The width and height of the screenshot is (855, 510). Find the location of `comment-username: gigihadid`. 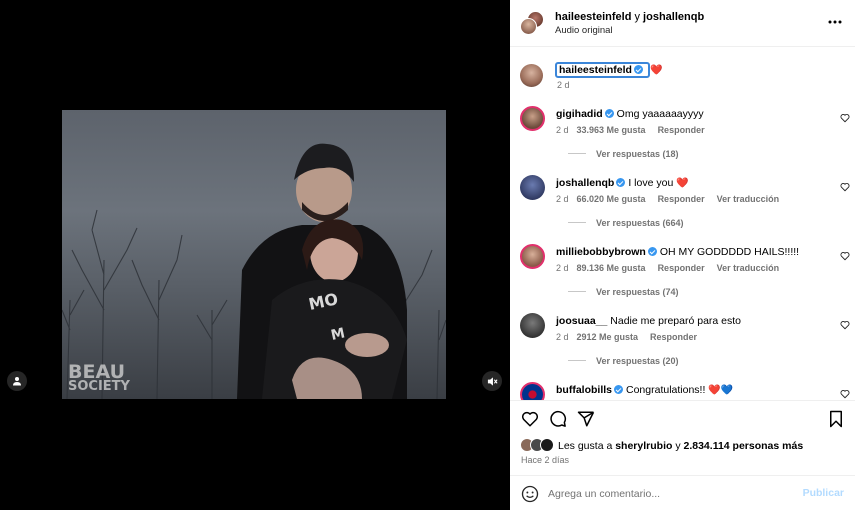

comment-username: gigihadid is located at coordinates (579, 114).